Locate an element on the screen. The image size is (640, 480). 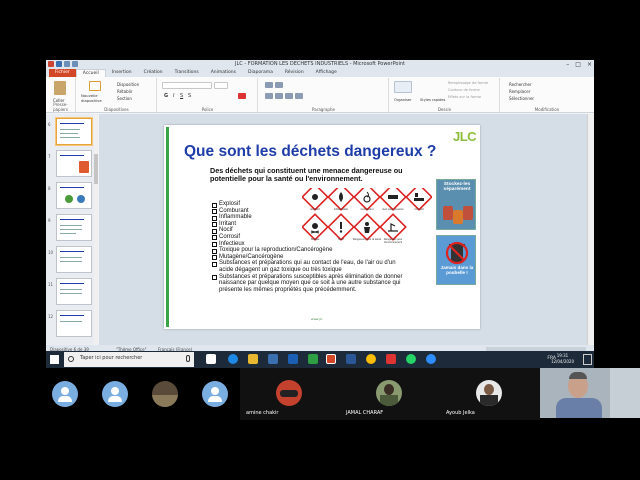
minimize-button: – is located at coordinates (567, 64).